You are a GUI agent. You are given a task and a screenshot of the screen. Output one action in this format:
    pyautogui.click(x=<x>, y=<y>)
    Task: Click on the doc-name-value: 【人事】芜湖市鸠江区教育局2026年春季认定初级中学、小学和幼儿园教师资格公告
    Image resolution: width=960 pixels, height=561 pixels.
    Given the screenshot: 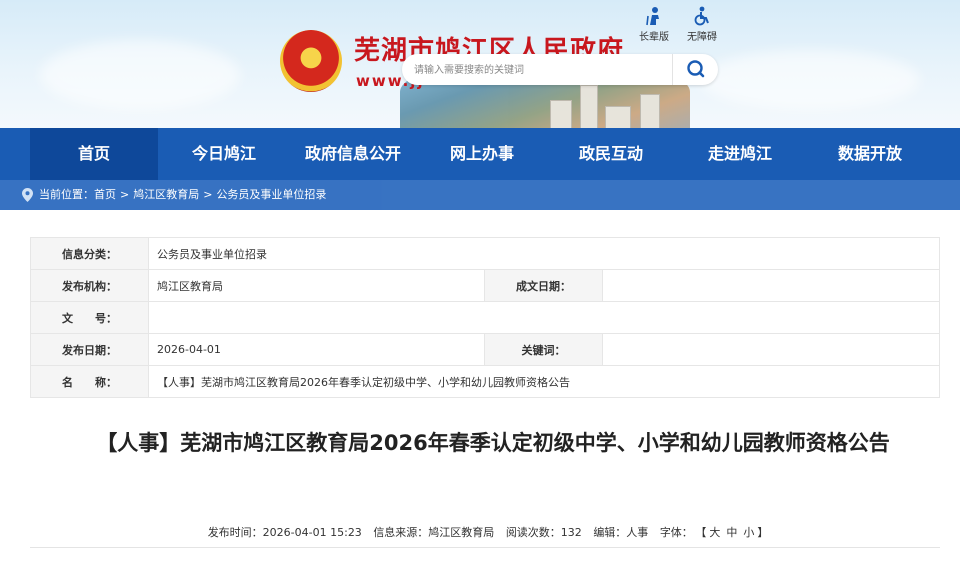 What is the action you would take?
    pyautogui.click(x=544, y=381)
    